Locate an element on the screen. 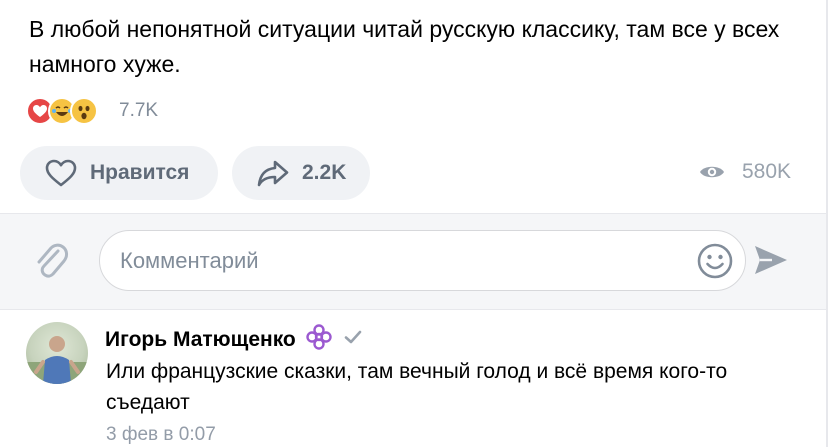  like-label: Нравится is located at coordinates (140, 172).